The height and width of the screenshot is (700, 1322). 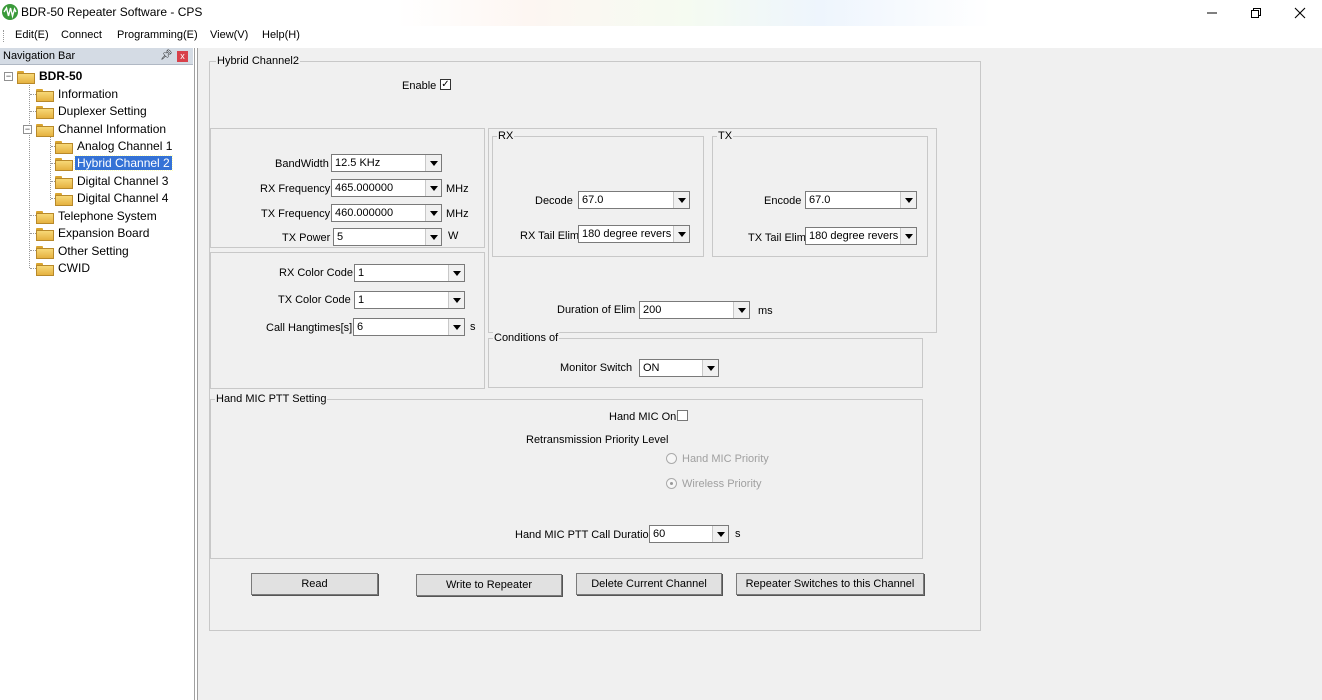 What do you see at coordinates (671, 458) in the screenshot?
I see `hand-mic-priority-radio` at bounding box center [671, 458].